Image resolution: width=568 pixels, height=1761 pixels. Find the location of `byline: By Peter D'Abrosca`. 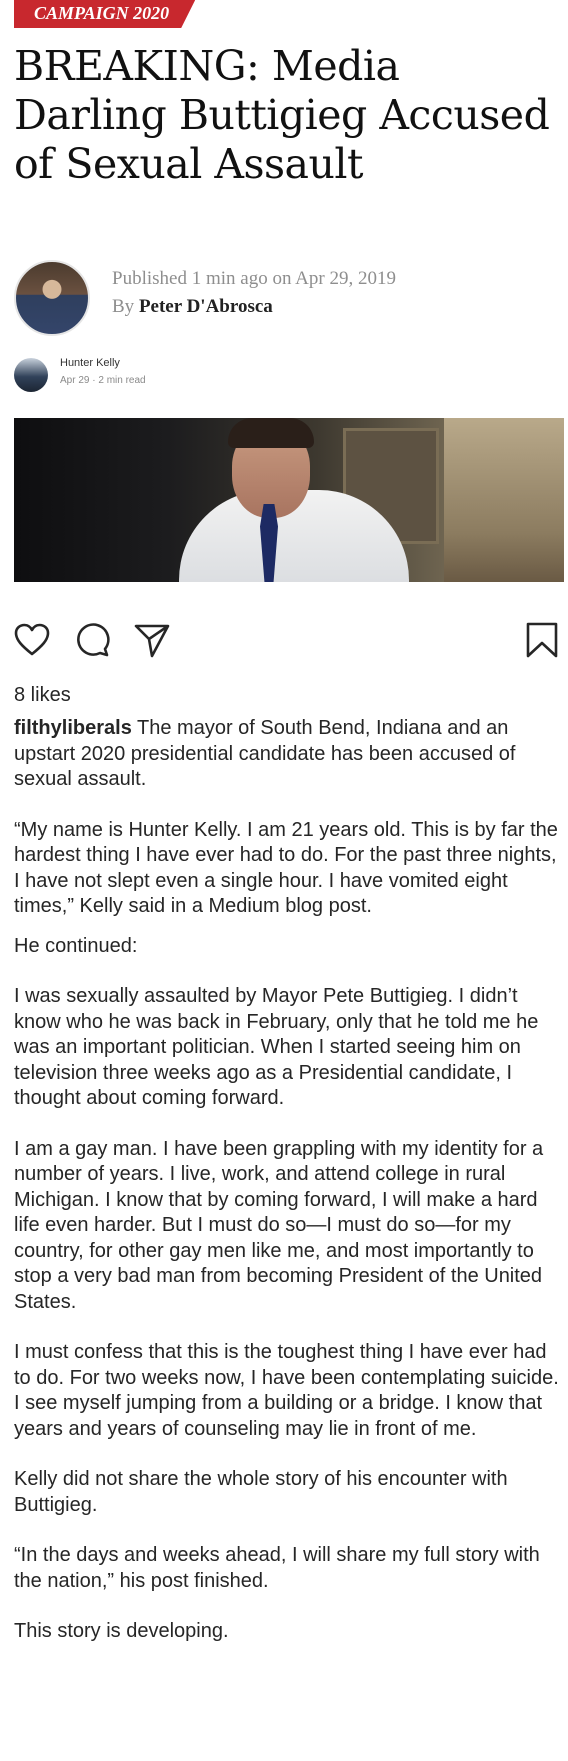

byline: By Peter D'Abrosca is located at coordinates (254, 307).